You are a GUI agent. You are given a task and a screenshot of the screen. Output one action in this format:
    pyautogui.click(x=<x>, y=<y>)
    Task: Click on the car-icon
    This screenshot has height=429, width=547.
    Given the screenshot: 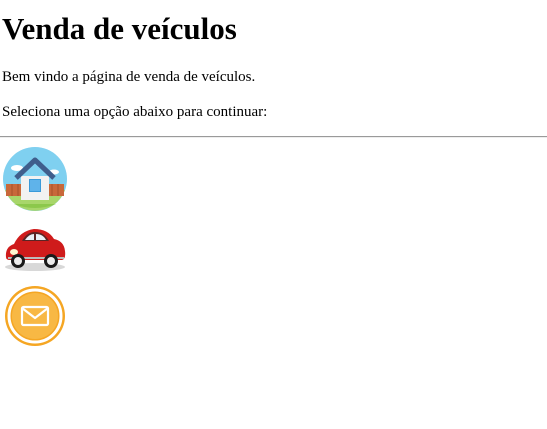 What is the action you would take?
    pyautogui.click(x=35, y=250)
    